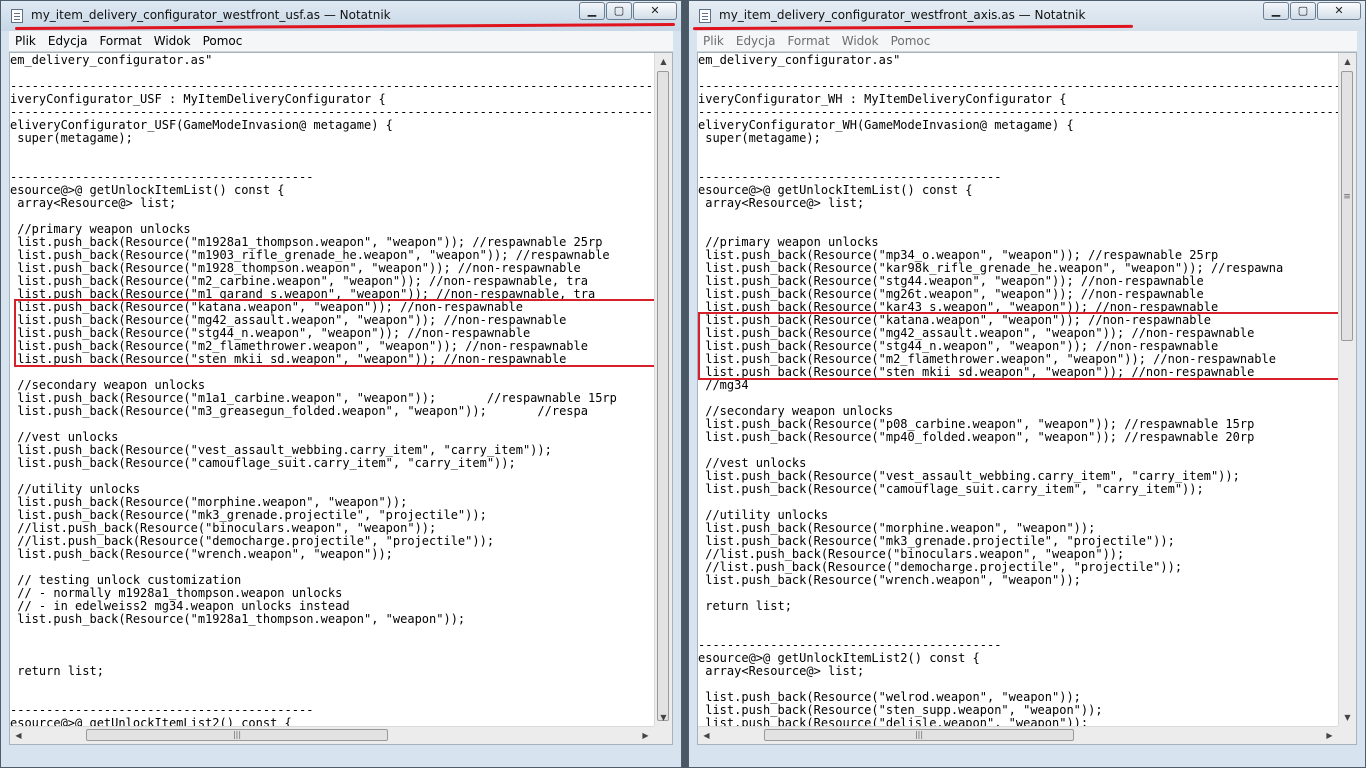 This screenshot has height=768, width=1366. What do you see at coordinates (663, 396) in the screenshot?
I see `vertical-scroll-thumb` at bounding box center [663, 396].